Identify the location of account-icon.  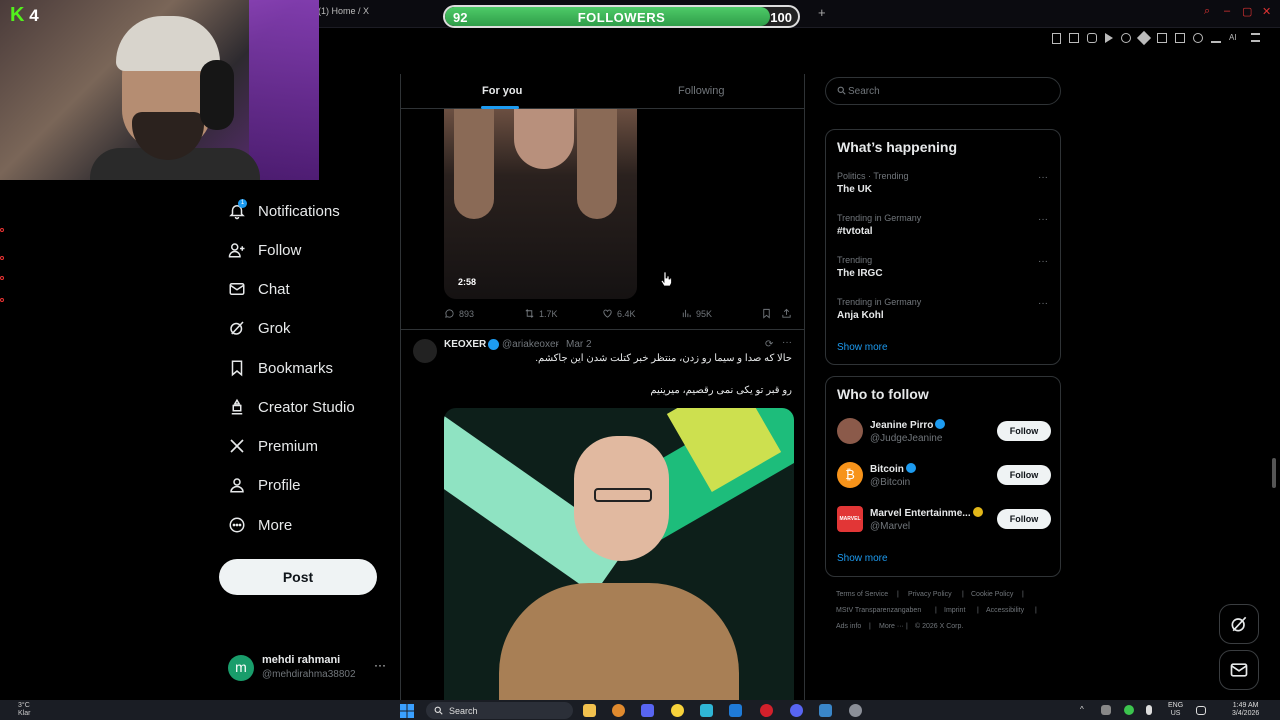
(1198, 38).